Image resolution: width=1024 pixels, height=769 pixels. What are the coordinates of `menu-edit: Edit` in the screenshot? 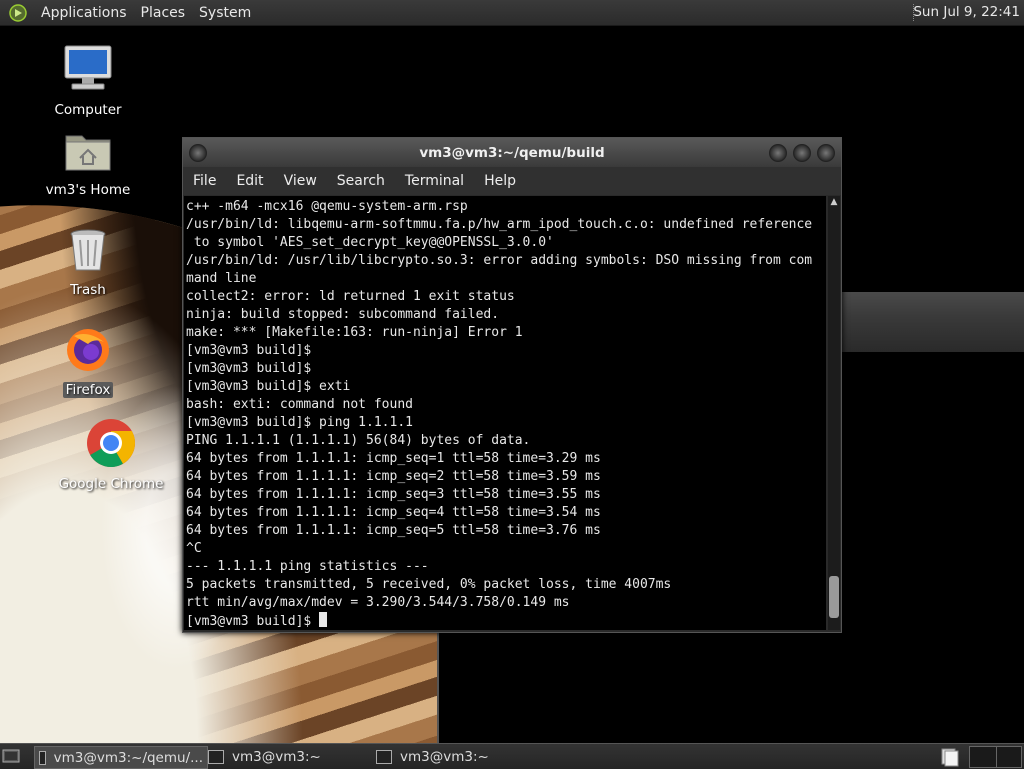 It's located at (249, 181).